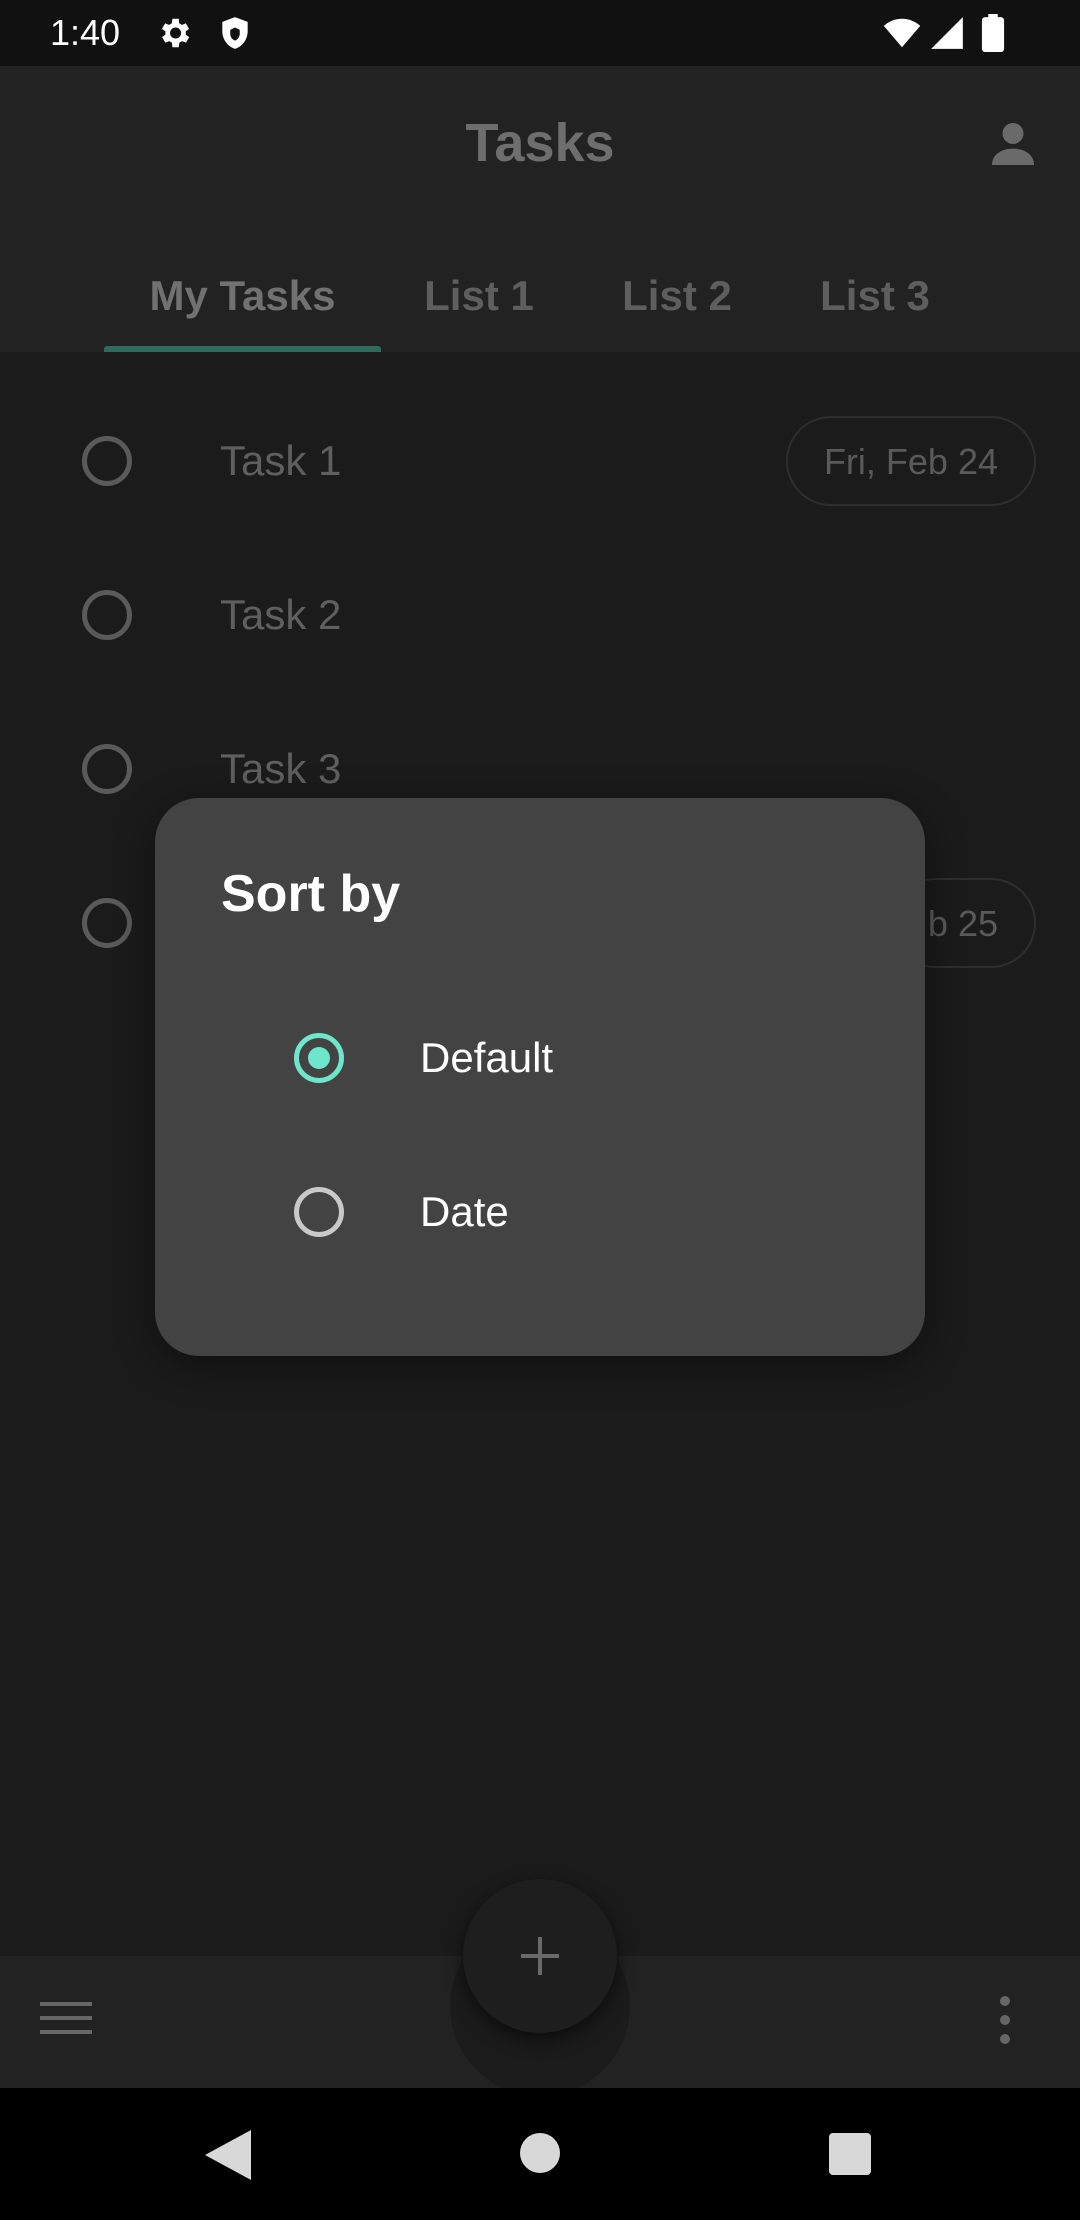 This screenshot has width=1080, height=2220. I want to click on task-title: Task 2, so click(281, 614).